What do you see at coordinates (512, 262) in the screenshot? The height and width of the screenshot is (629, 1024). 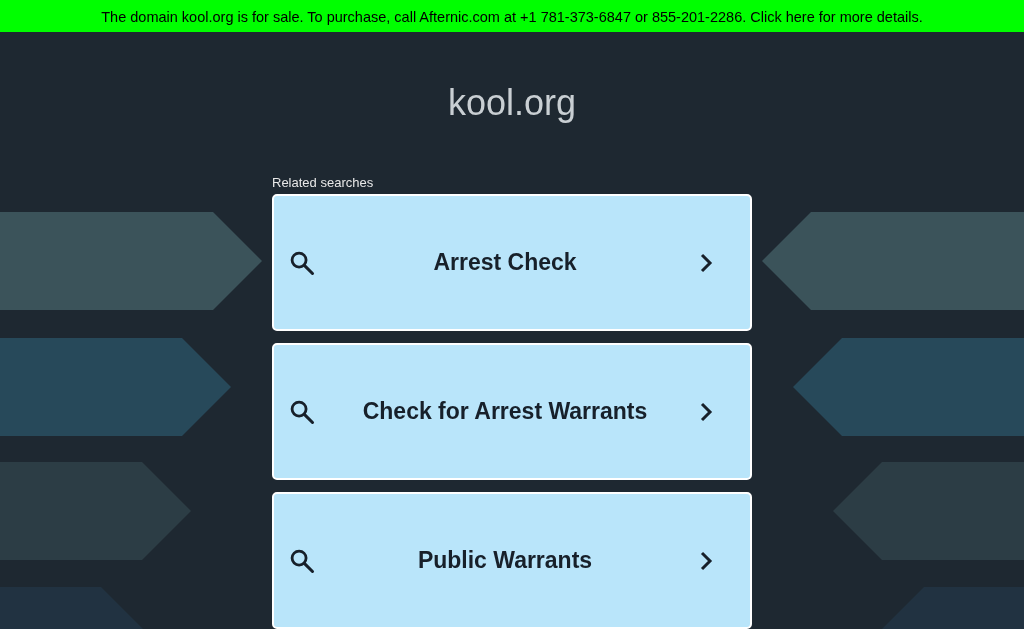 I see `search-link: Arrest Check` at bounding box center [512, 262].